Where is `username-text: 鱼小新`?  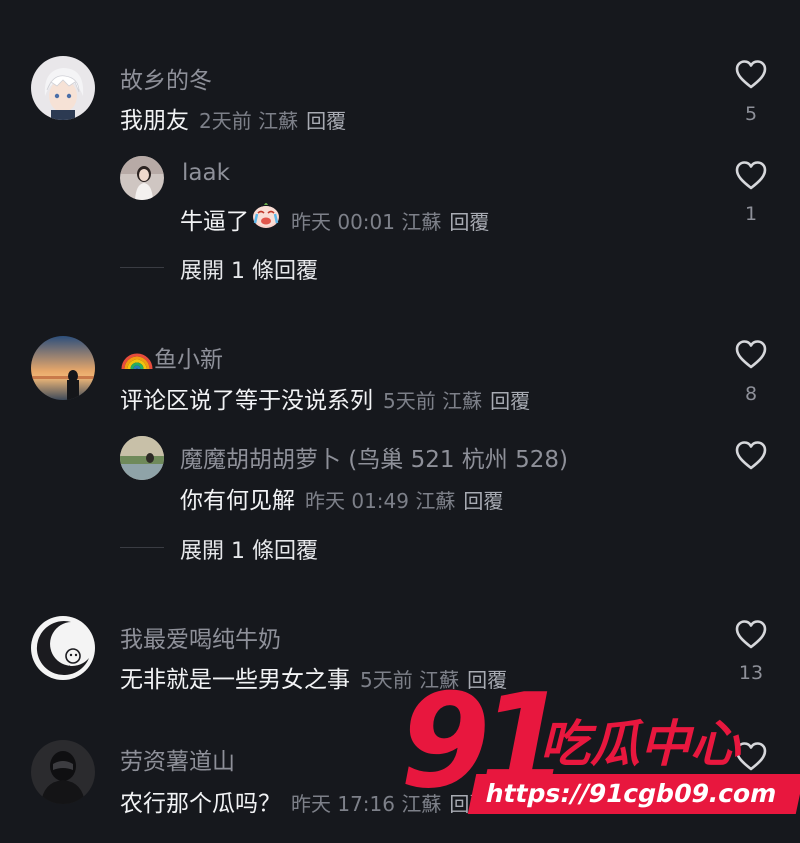 username-text: 鱼小新 is located at coordinates (188, 360).